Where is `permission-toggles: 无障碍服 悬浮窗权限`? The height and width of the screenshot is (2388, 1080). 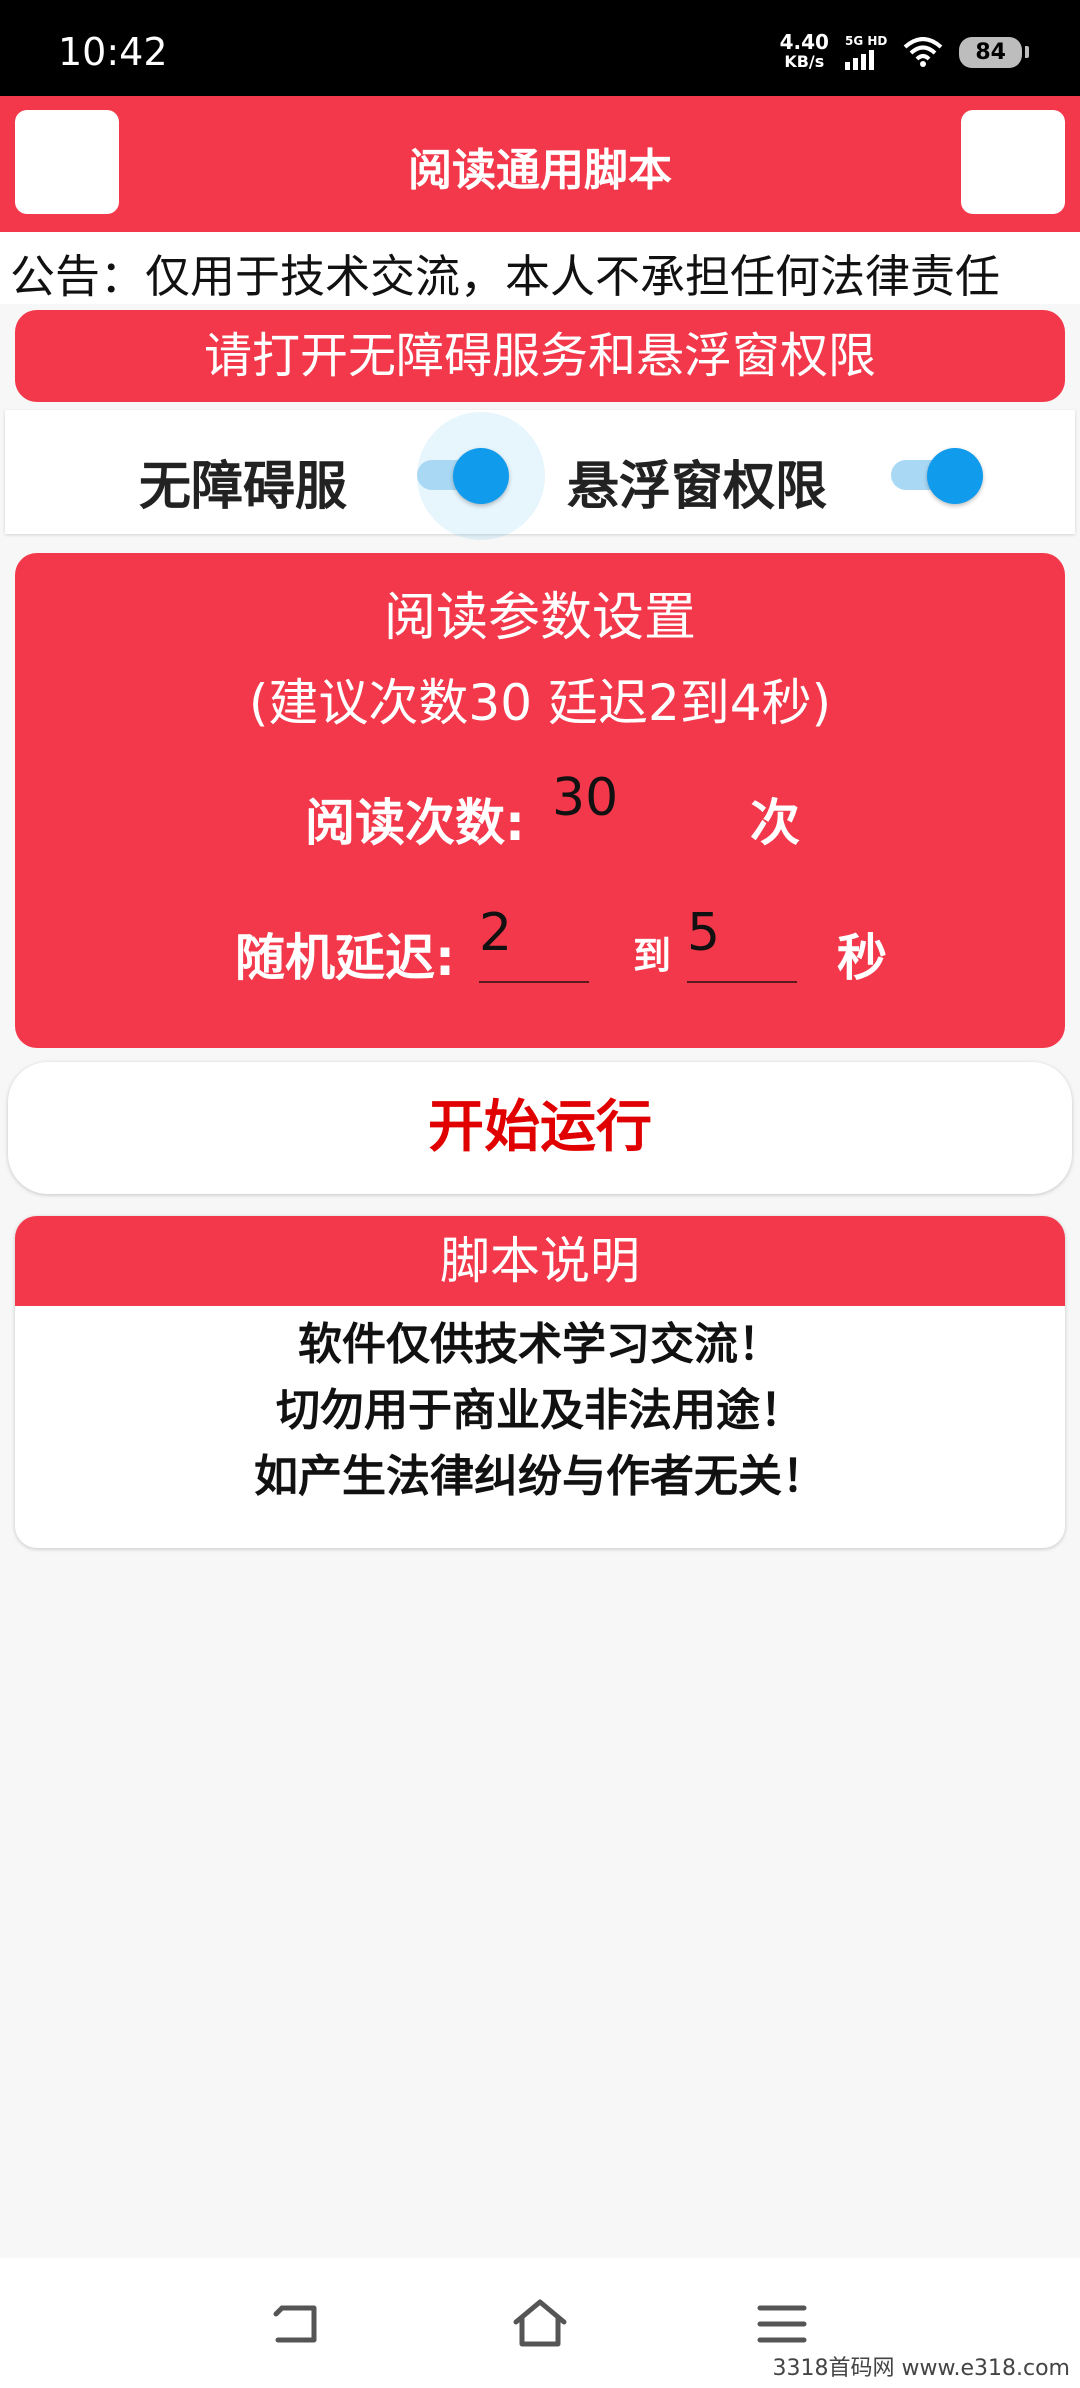 permission-toggles: 无障碍服 悬浮窗权限 is located at coordinates (540, 475).